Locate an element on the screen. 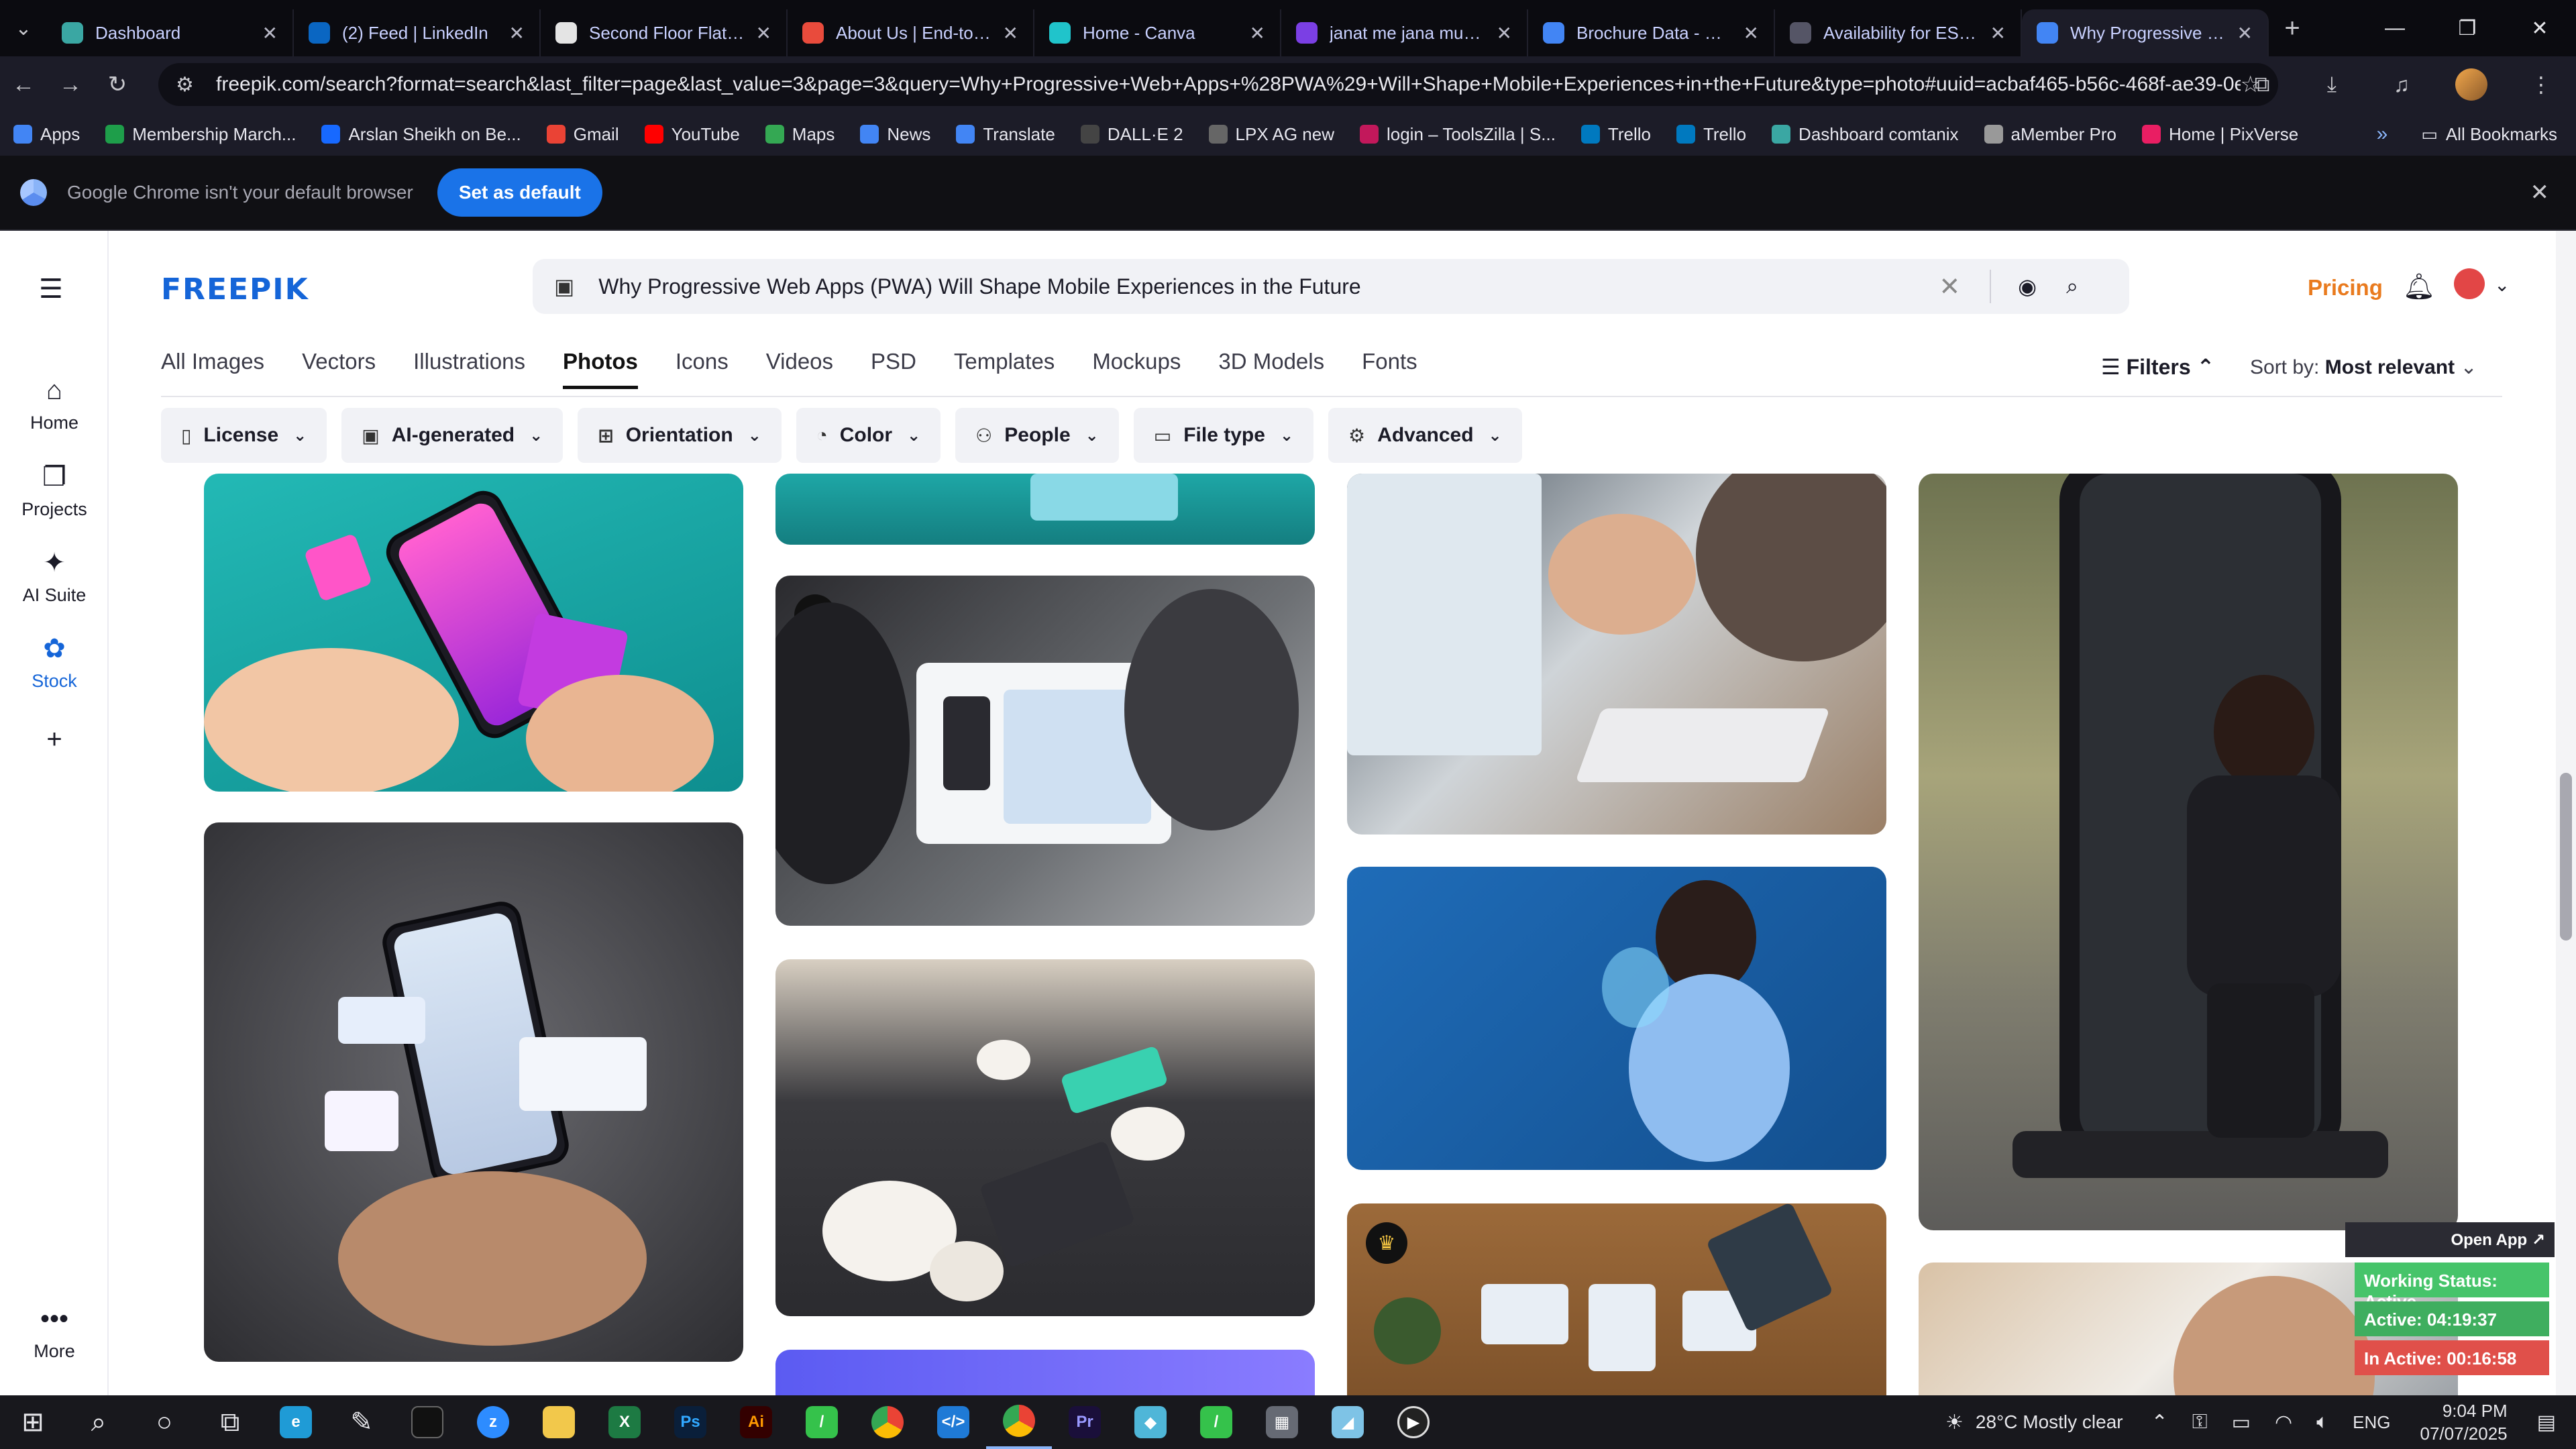  illustrator-icon: Ai is located at coordinates (756, 1422).